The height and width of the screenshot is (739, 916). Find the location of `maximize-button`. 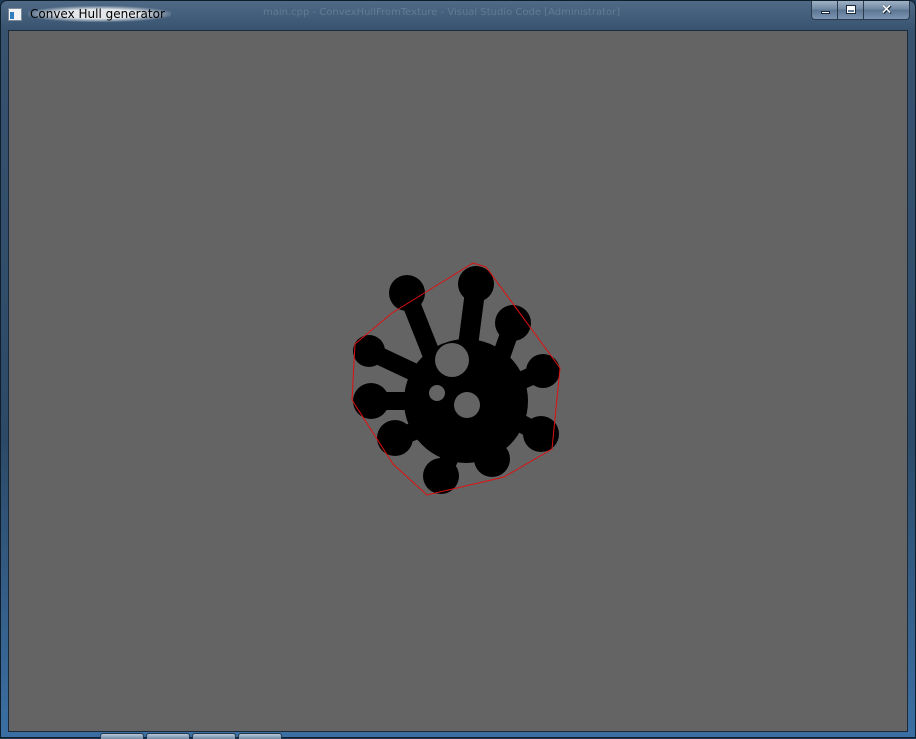

maximize-button is located at coordinates (851, 10).